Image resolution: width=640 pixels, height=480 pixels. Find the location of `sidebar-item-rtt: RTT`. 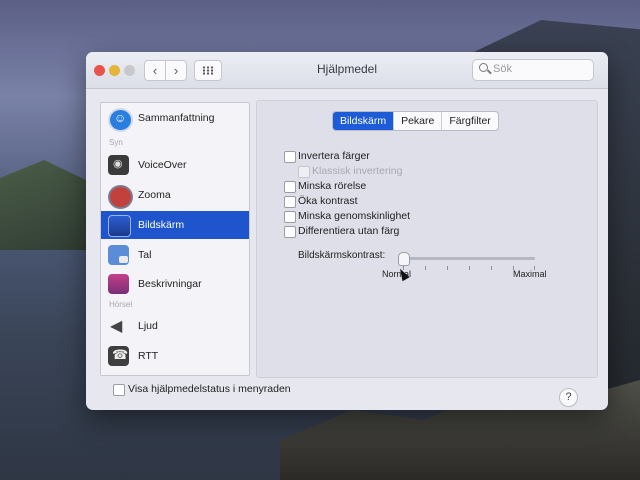

sidebar-item-rtt: RTT is located at coordinates (175, 356).